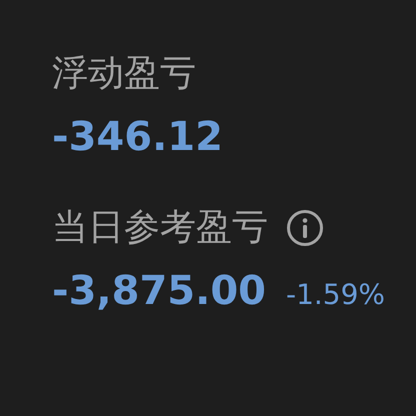 The width and height of the screenshot is (416, 416). I want to click on percent-change: -1.59%, so click(336, 295).